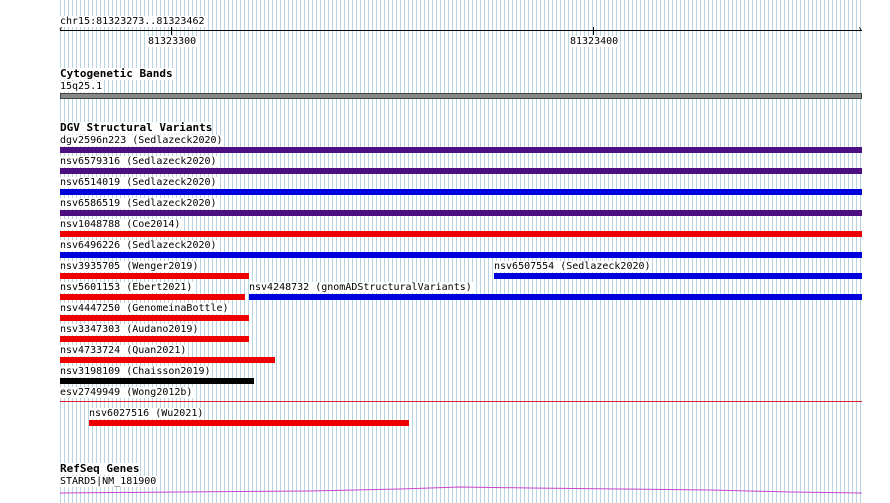  I want to click on feature-label: nsv3935705 (Wenger2019), so click(130, 266).